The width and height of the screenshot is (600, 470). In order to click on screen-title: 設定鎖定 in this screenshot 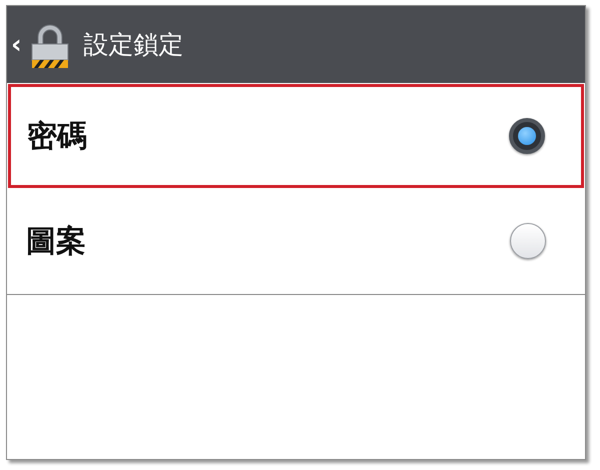, I will do `click(134, 45)`.